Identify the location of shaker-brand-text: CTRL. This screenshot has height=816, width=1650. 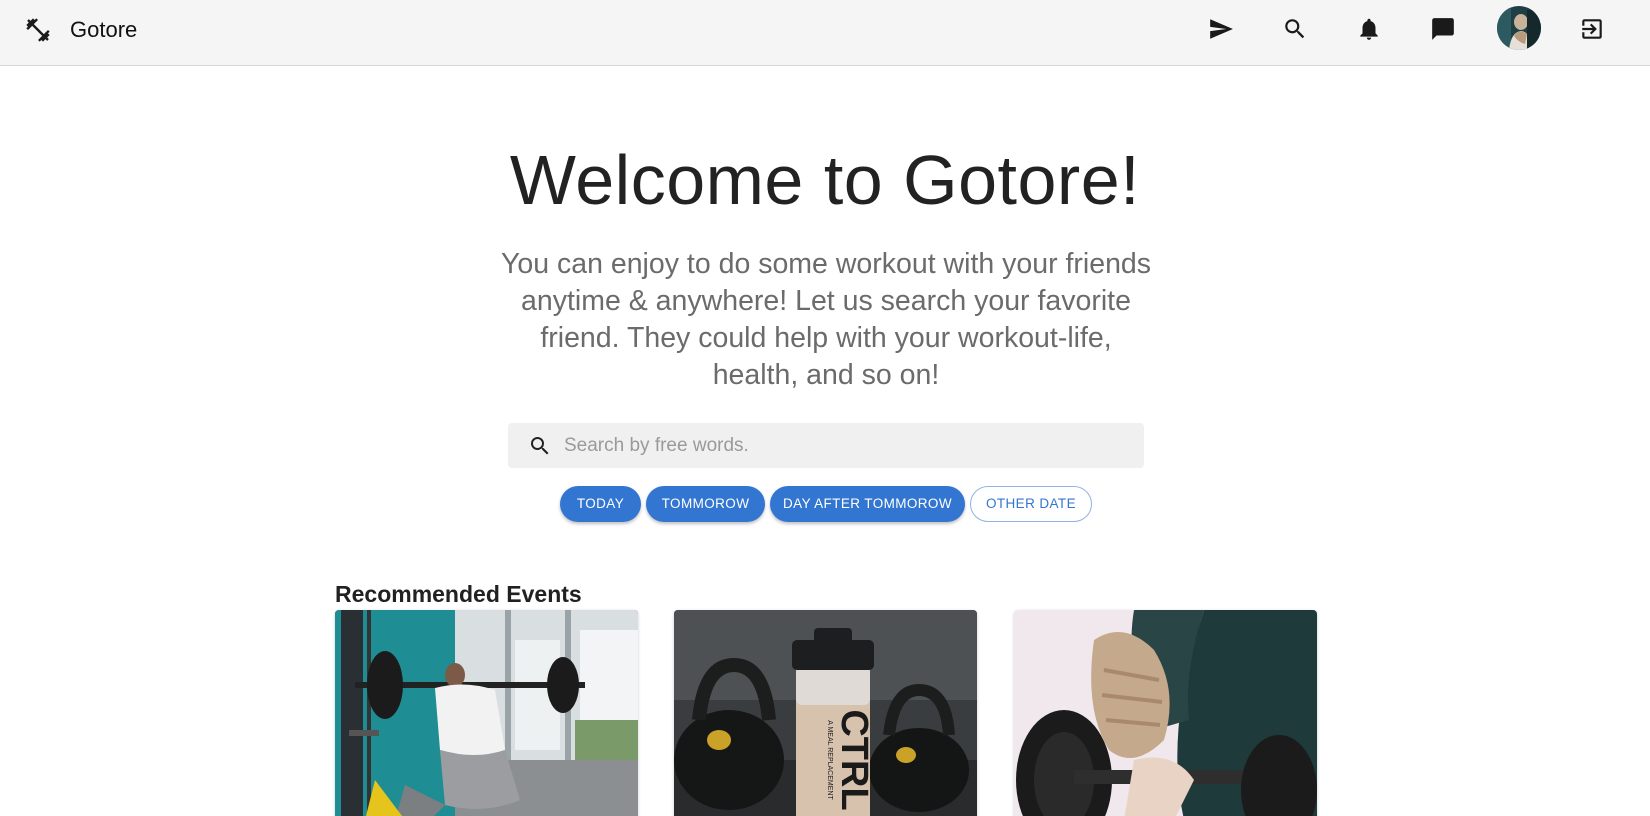
(854, 759).